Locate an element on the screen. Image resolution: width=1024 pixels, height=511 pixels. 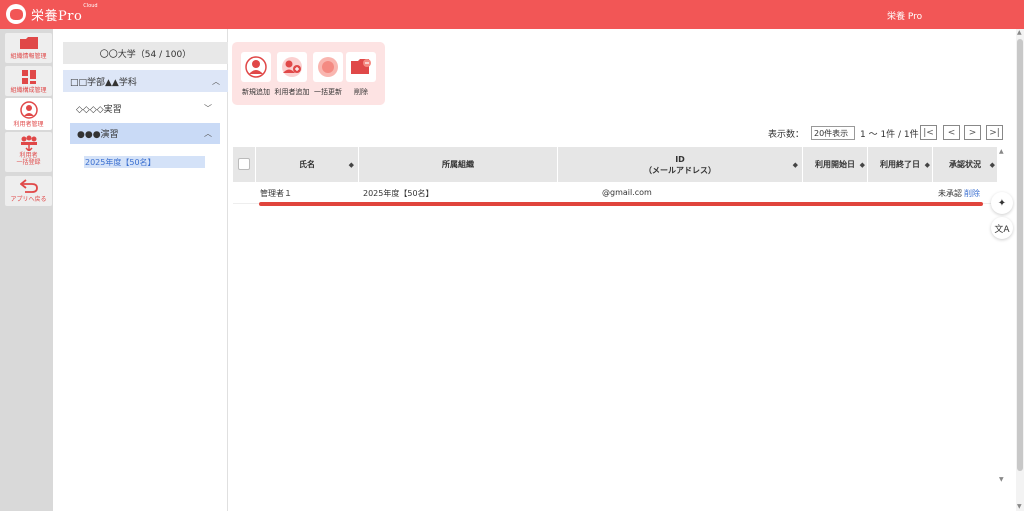
org-name-header: 〇〇大学（54 / 100） is located at coordinates (145, 53).